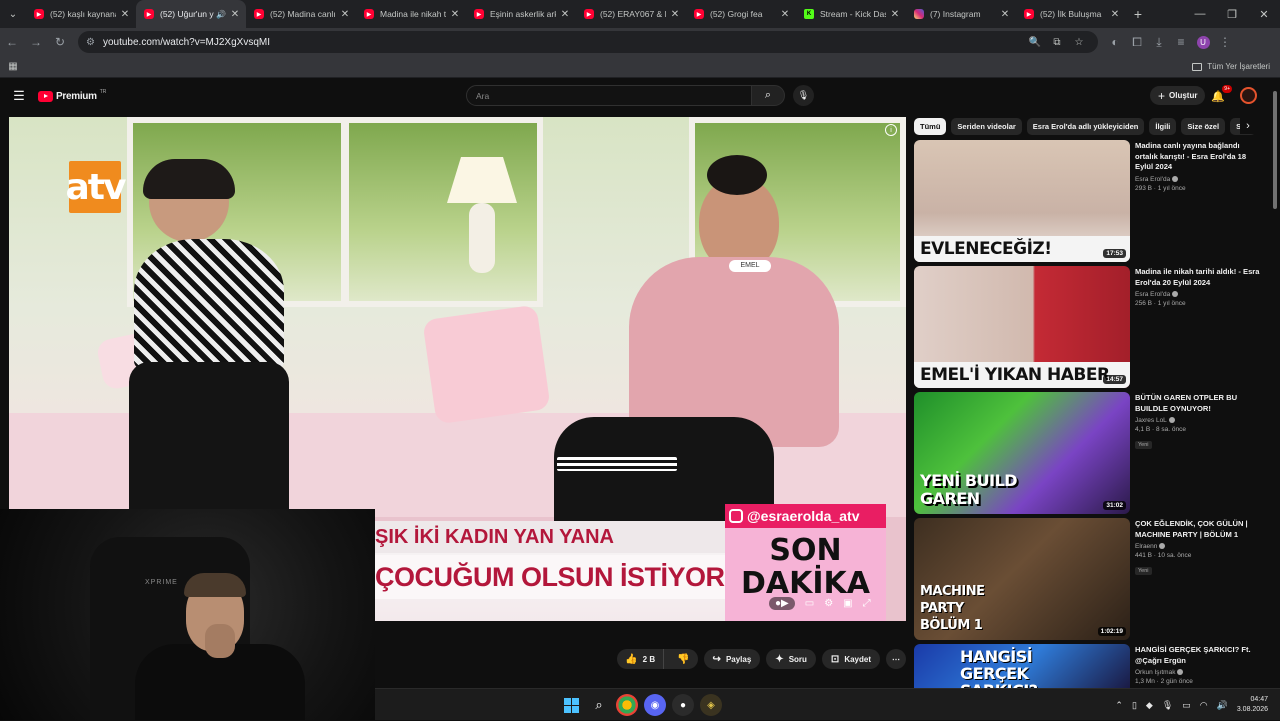 Image resolution: width=1280 pixels, height=721 pixels. I want to click on profile-avatar: U, so click(1203, 42).